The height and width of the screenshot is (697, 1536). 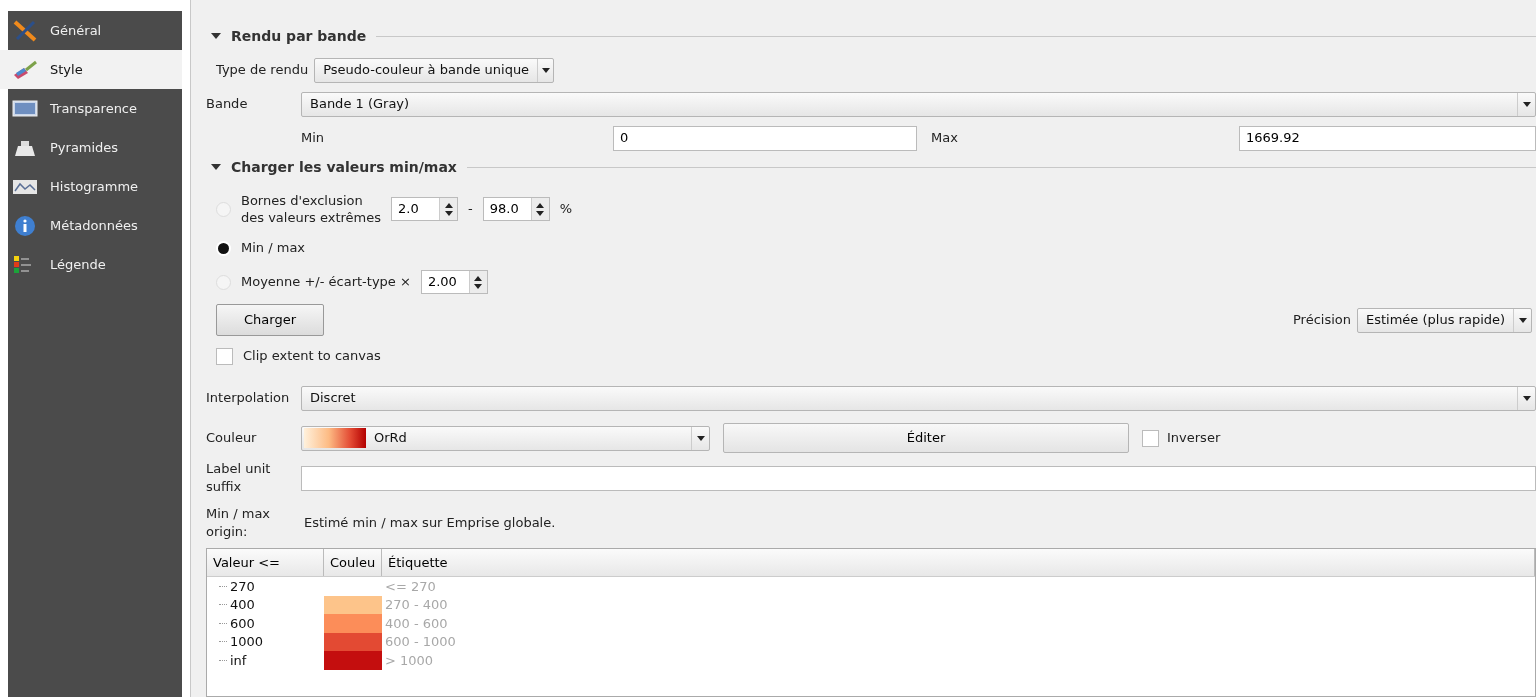 I want to click on band-dropdown: Bande 1 (Gray), so click(x=918, y=104).